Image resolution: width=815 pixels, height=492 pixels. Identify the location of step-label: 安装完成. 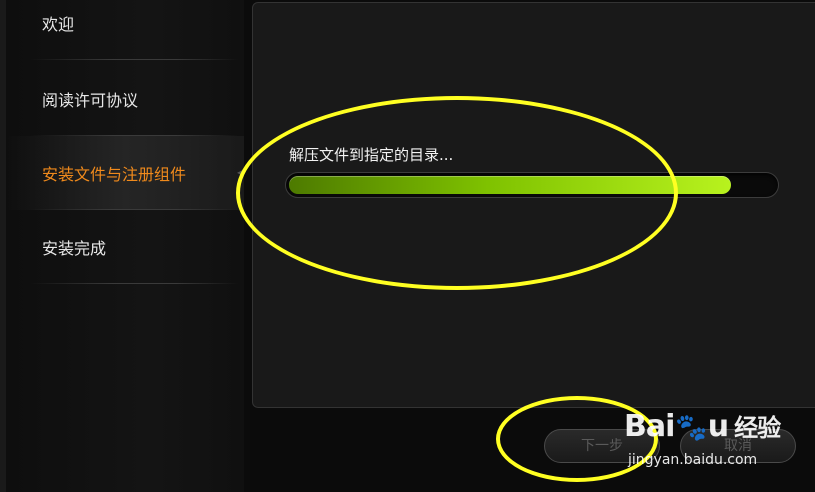
(74, 248).